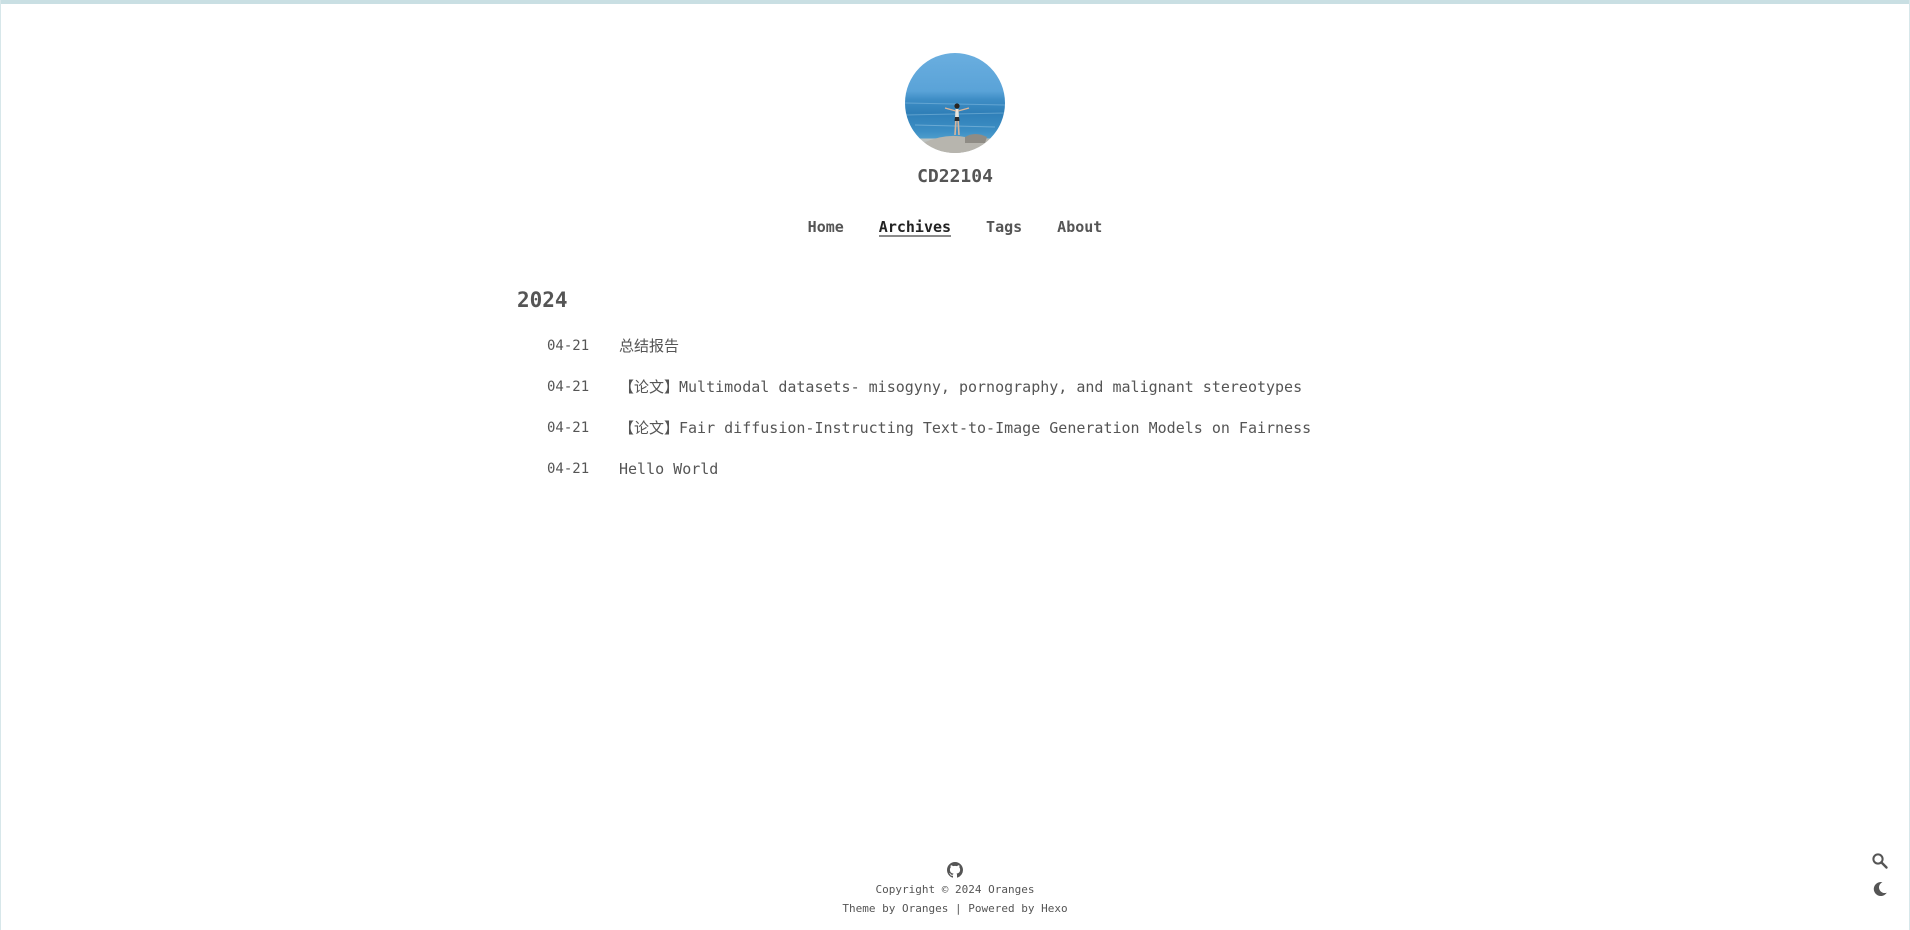 This screenshot has width=1910, height=930. Describe the element at coordinates (915, 227) in the screenshot. I see `nav-archives: Archives` at that location.